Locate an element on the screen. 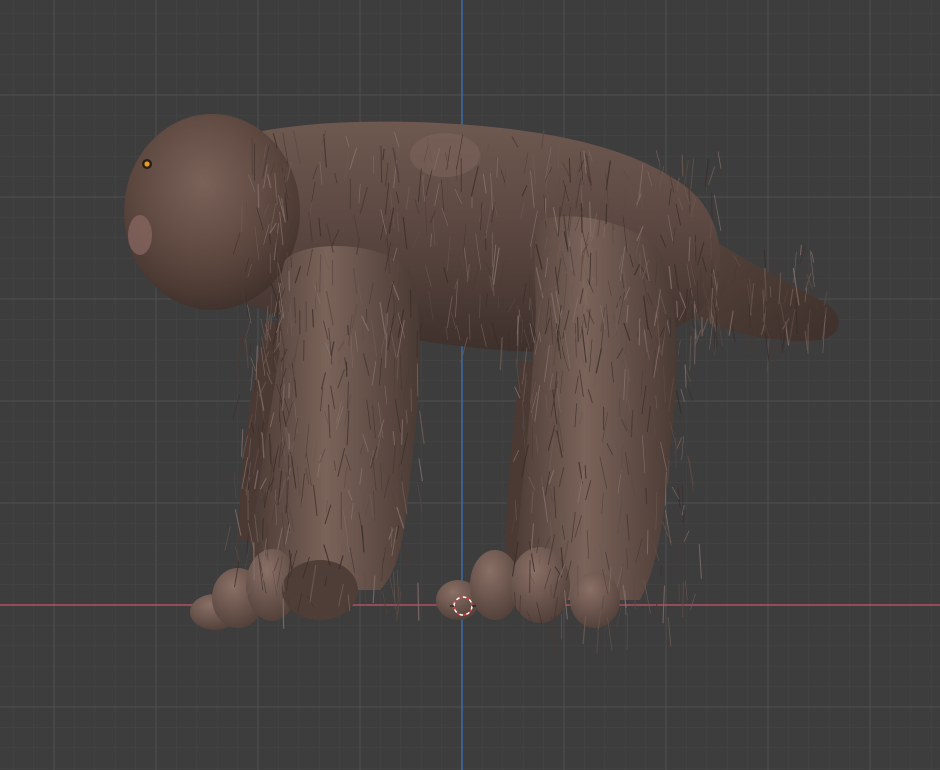 This screenshot has height=770, width=940. eye-iris is located at coordinates (147, 164).